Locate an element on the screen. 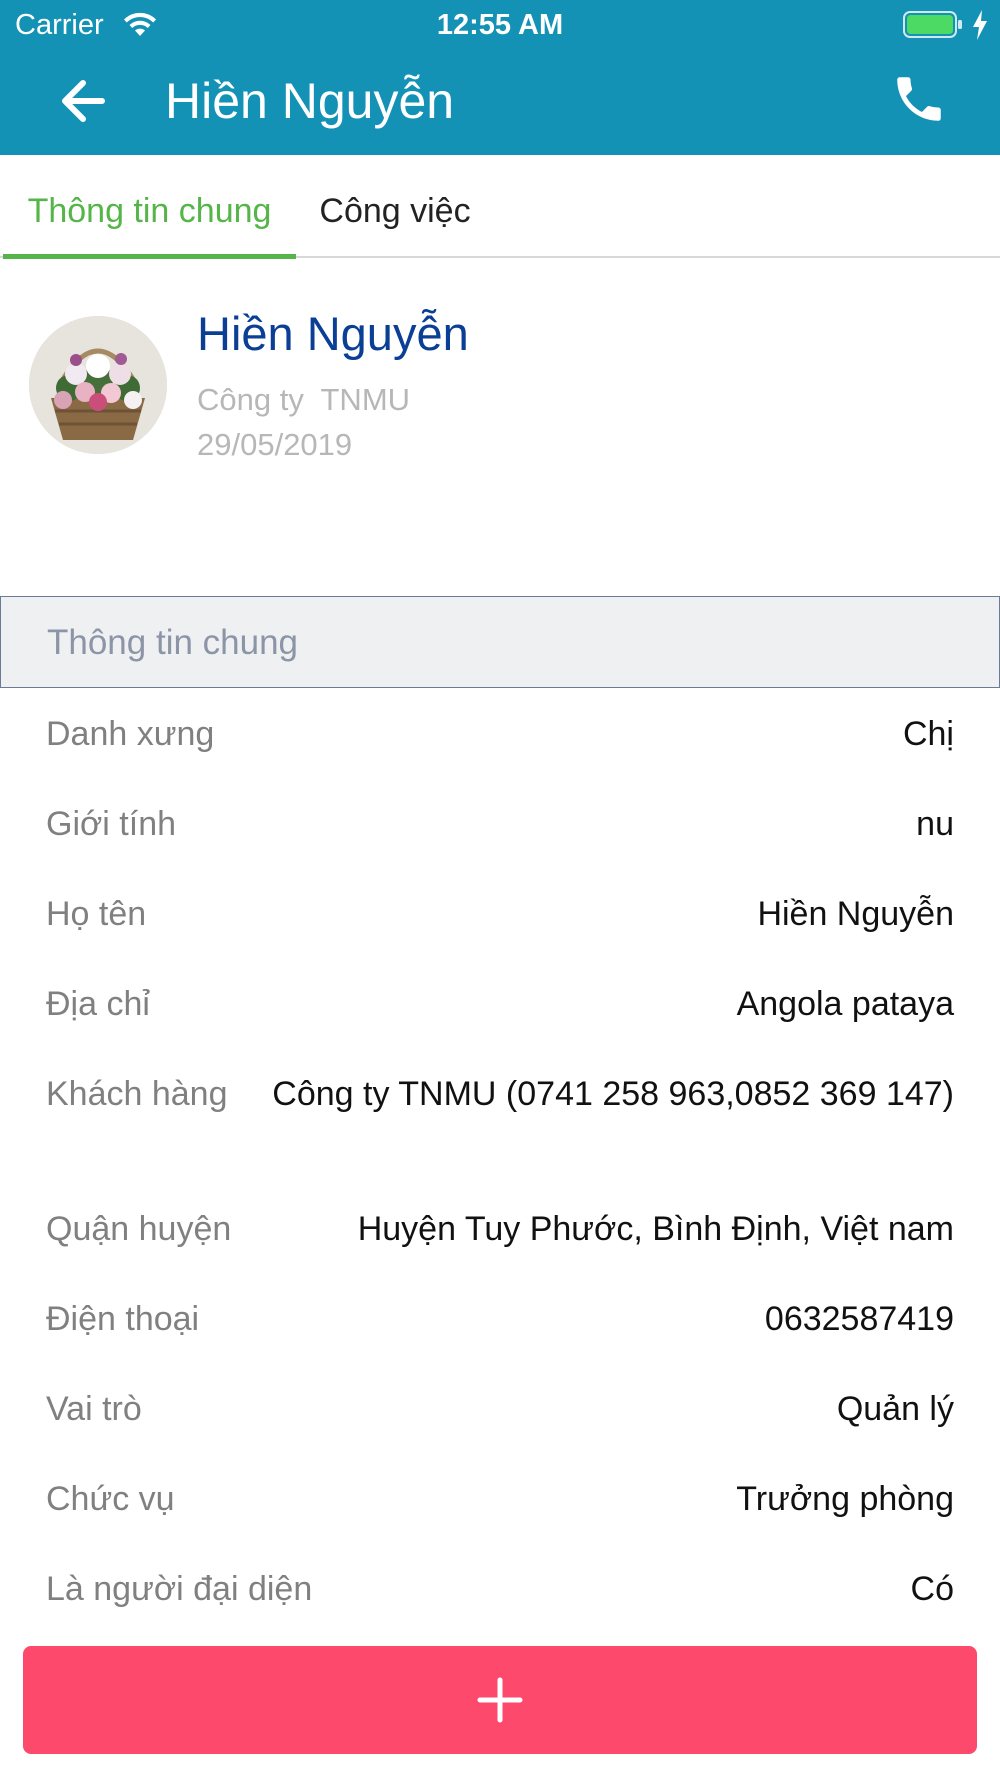 This screenshot has height=1778, width=1000. tab-general-info: Thông tin chung is located at coordinates (149, 207).